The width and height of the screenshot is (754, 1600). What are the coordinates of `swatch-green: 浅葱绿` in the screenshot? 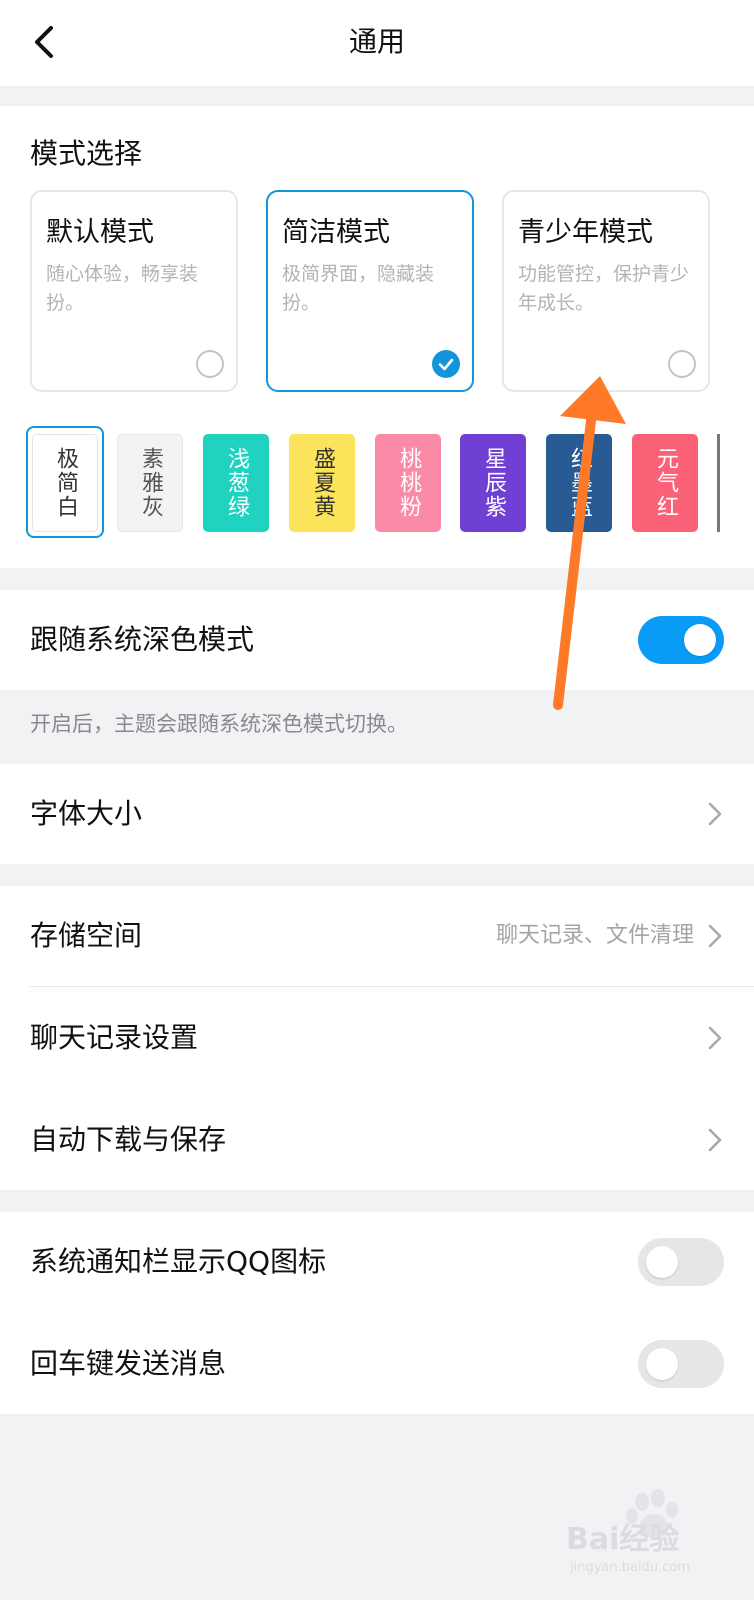 It's located at (236, 483).